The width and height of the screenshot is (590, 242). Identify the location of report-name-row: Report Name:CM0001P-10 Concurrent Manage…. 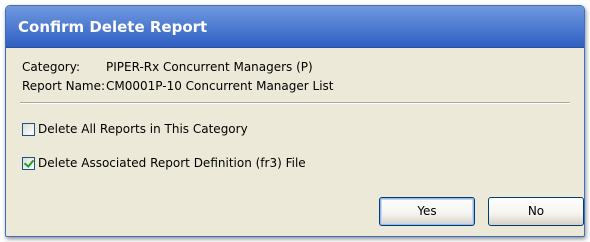
(177, 86).